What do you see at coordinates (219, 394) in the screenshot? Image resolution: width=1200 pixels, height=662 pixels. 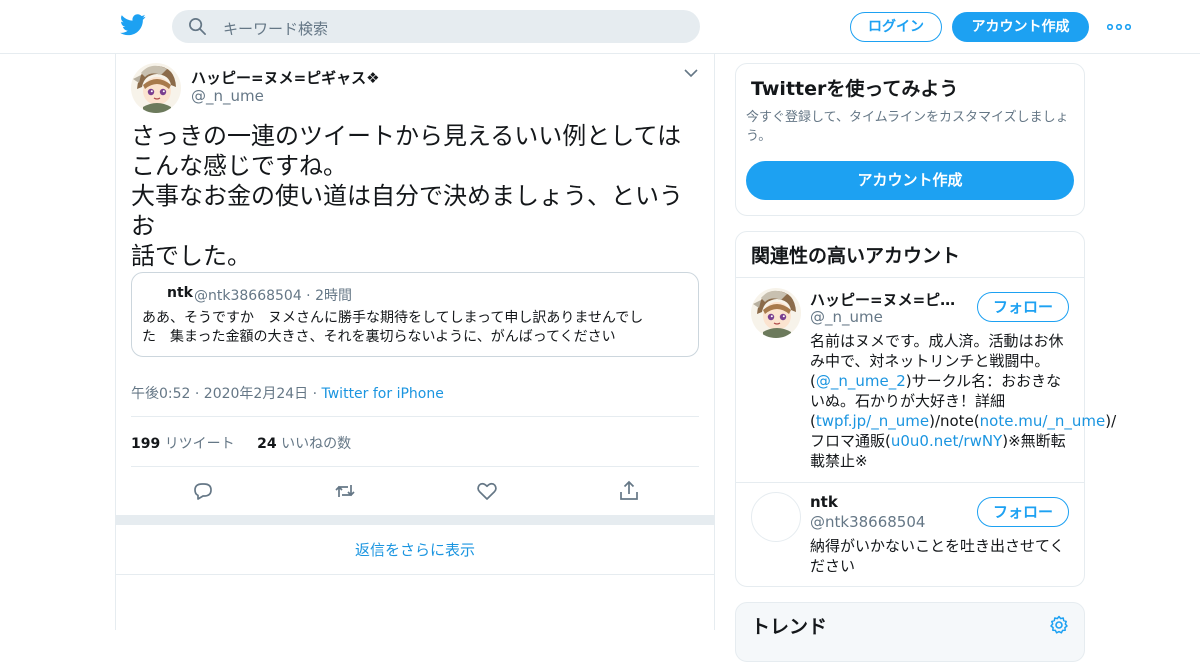 I see `tweet-timestamp: 午後0:52 · 2020年2月24日` at bounding box center [219, 394].